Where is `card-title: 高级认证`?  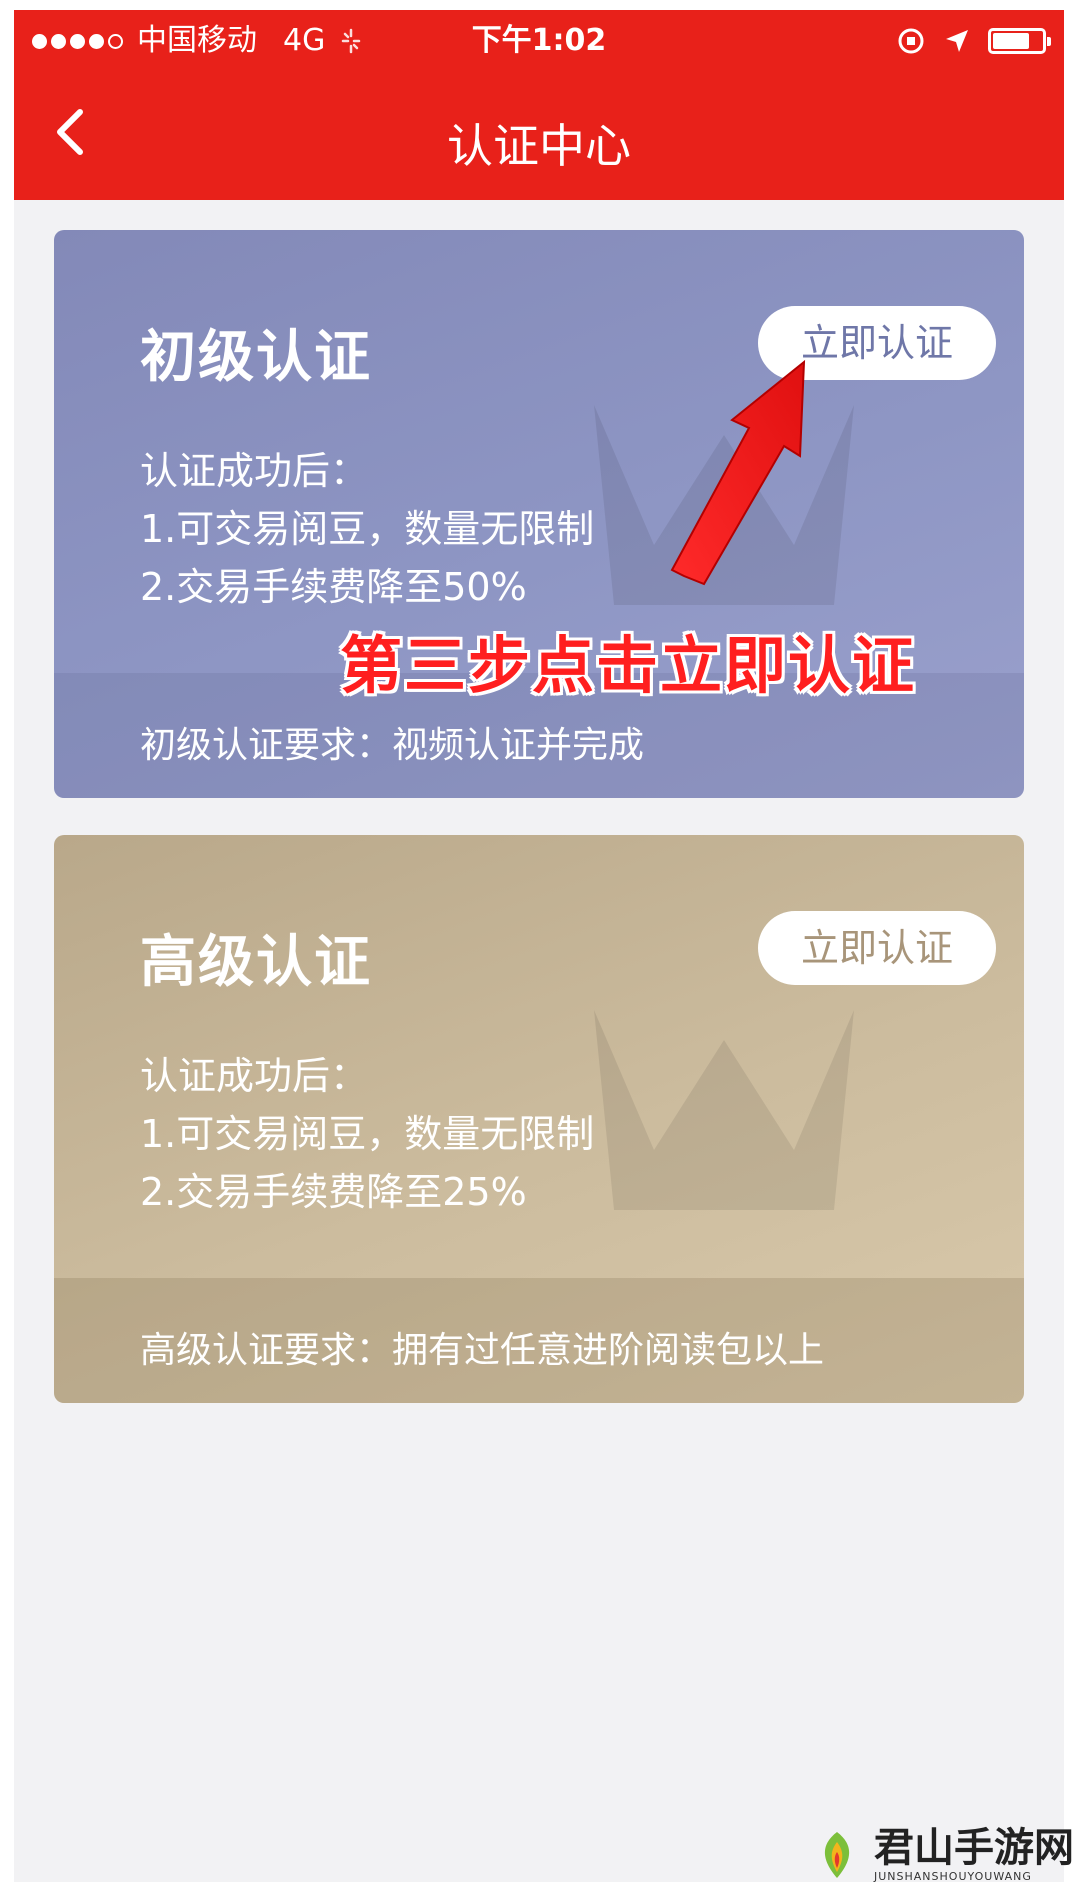 card-title: 高级认证 is located at coordinates (256, 962).